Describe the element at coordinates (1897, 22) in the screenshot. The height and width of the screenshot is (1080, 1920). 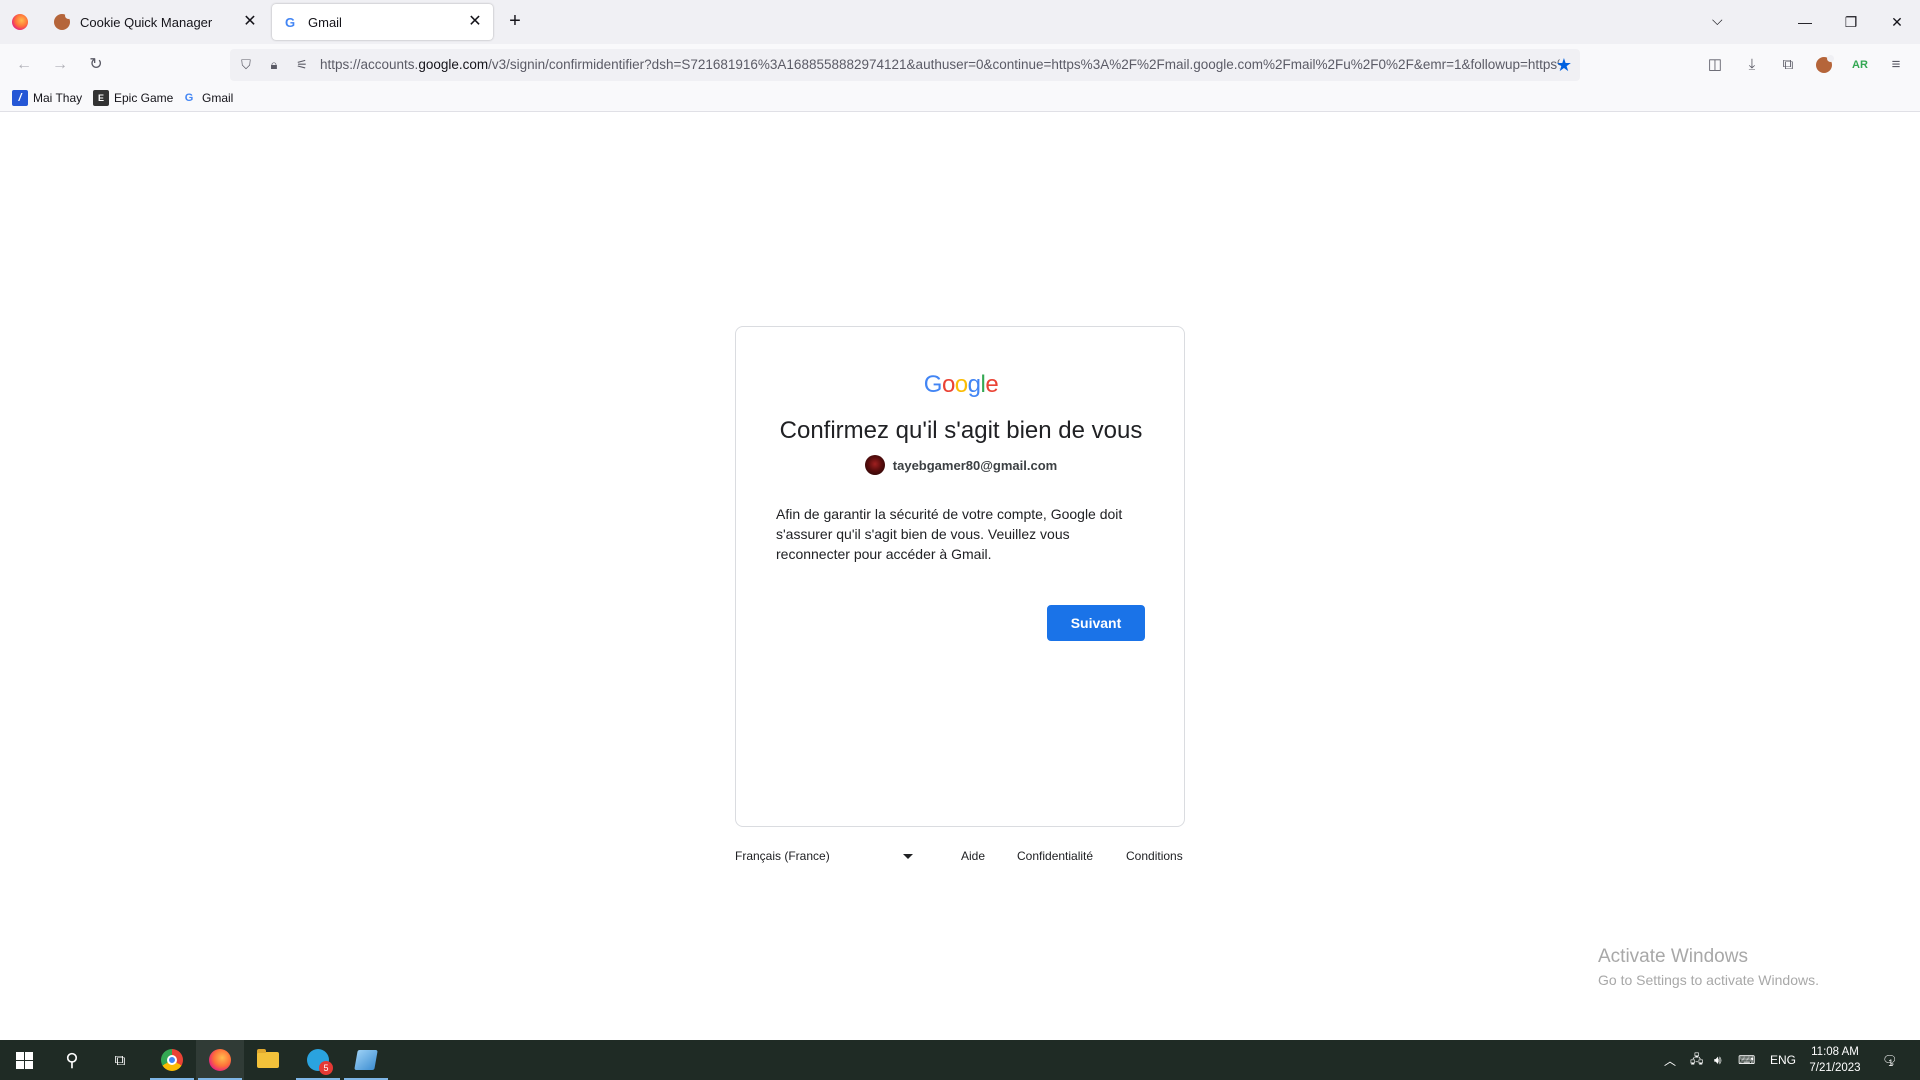
I see `close-window-button: ✕` at that location.